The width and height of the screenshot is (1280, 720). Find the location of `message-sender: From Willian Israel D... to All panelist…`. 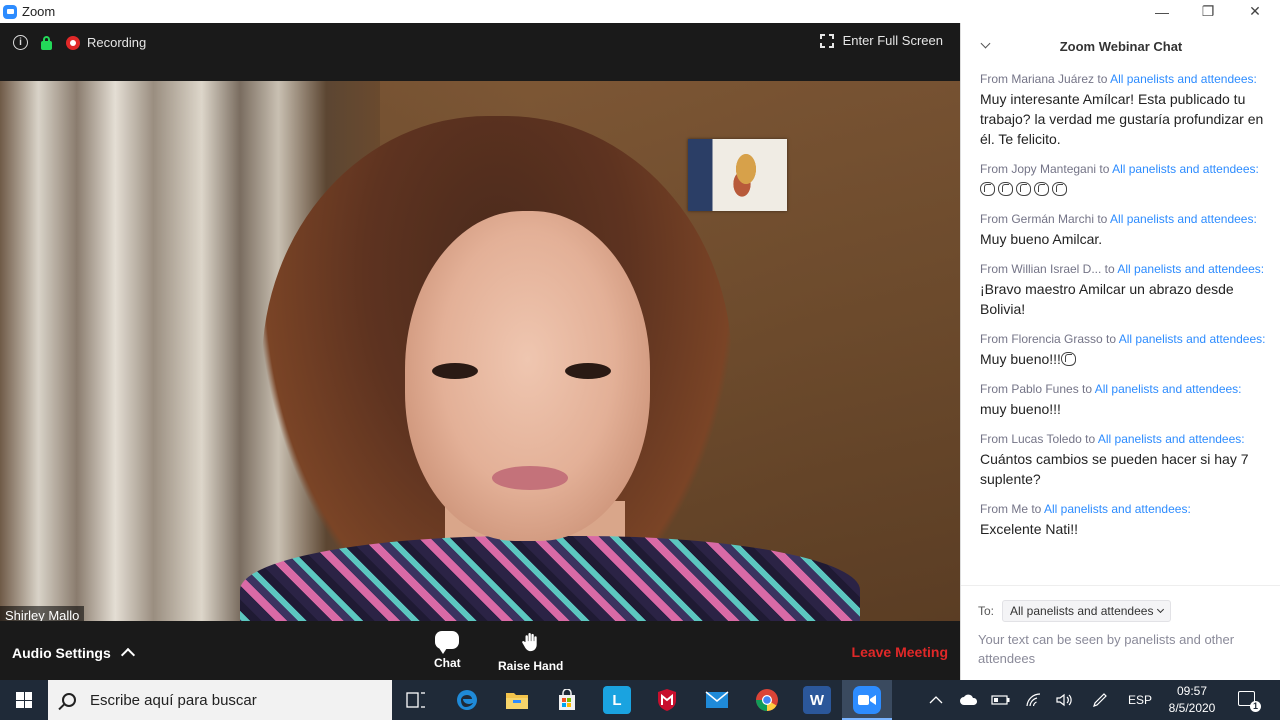

message-sender: From Willian Israel D... to All panelist… is located at coordinates (1127, 269).